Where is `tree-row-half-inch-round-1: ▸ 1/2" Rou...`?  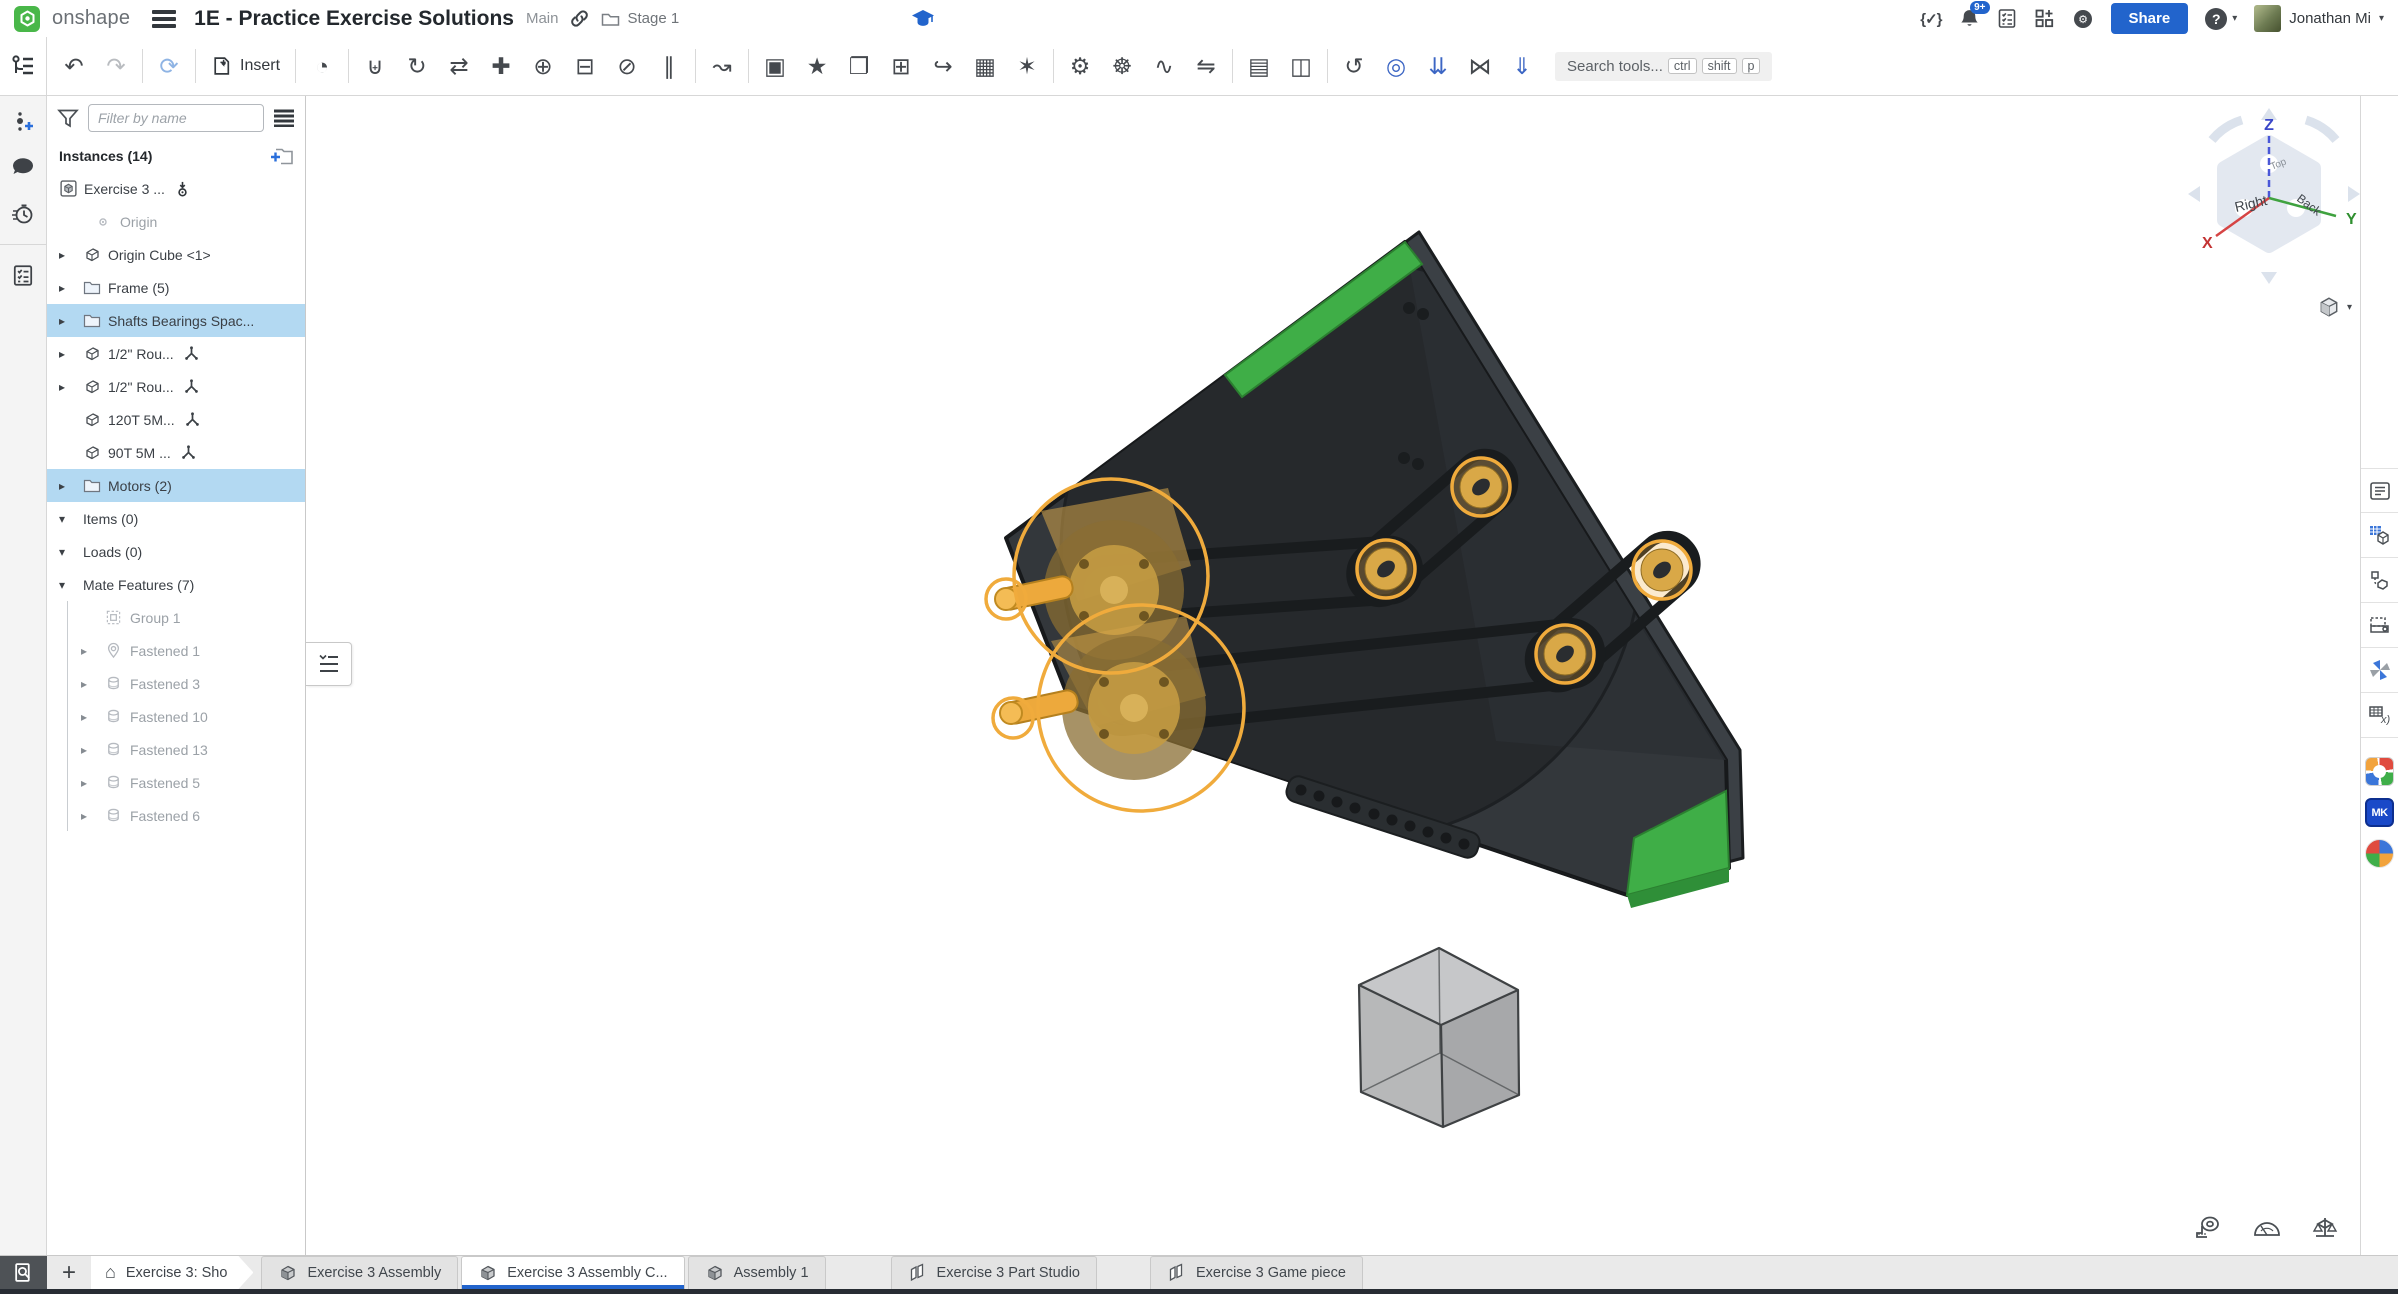 tree-row-half-inch-round-1: ▸ 1/2" Rou... is located at coordinates (176, 353).